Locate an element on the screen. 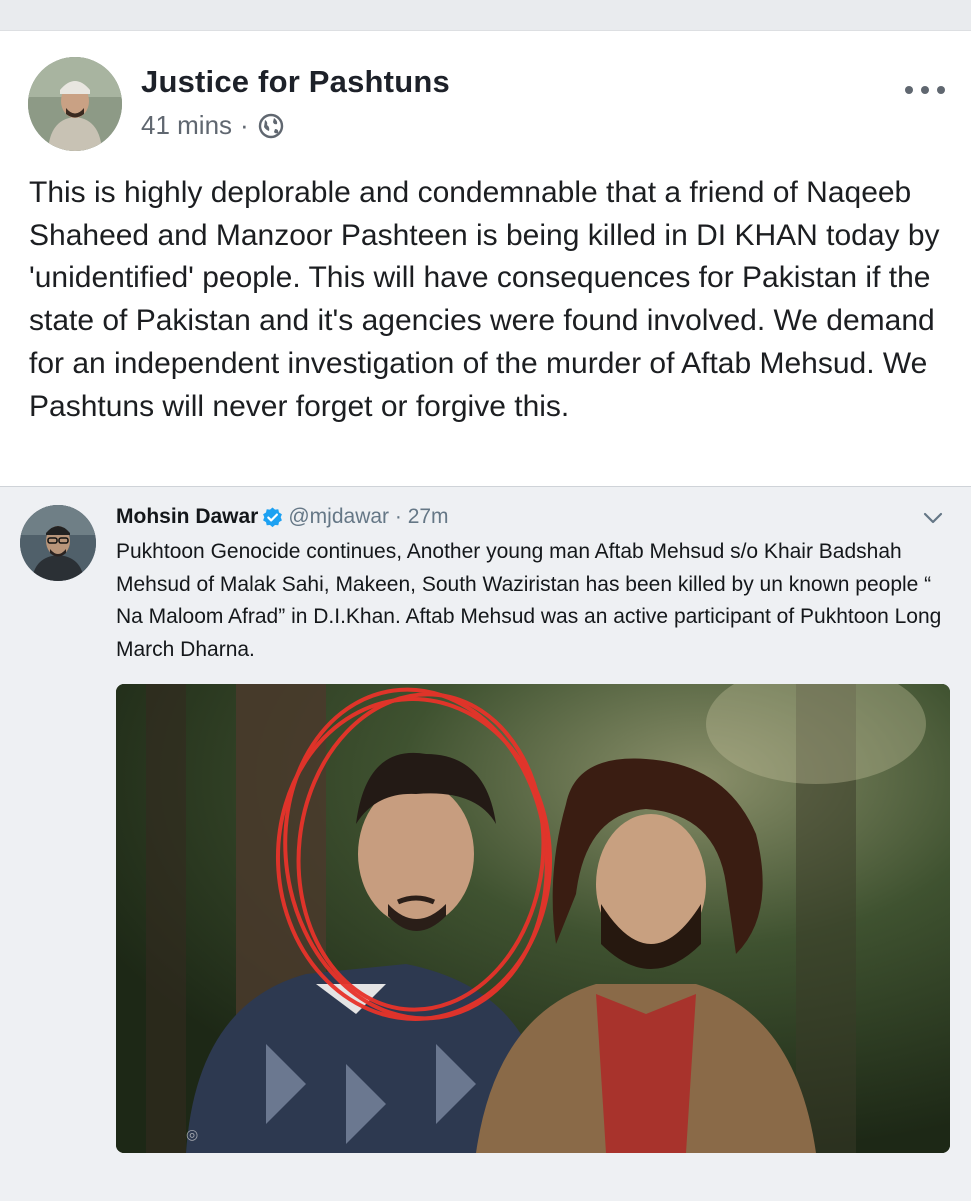 The width and height of the screenshot is (971, 1201). page-avatar is located at coordinates (75, 104).